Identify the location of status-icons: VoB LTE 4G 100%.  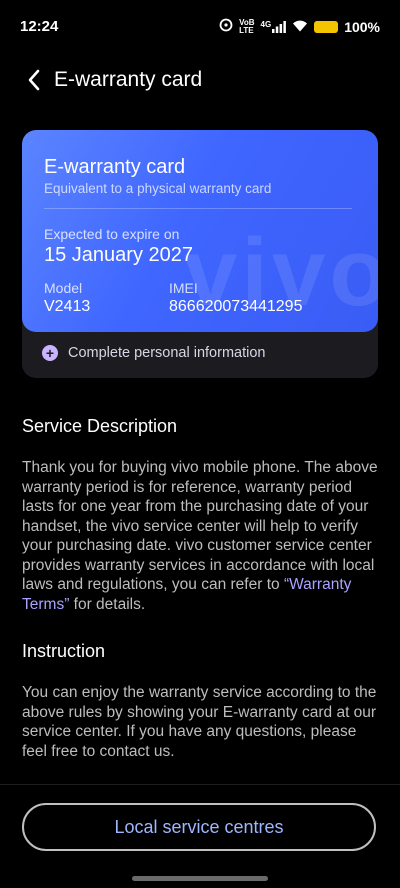
(299, 26).